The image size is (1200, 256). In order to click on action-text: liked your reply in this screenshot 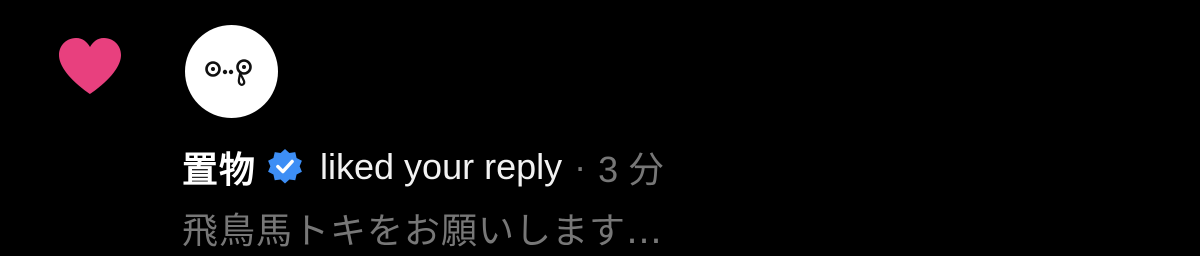, I will do `click(441, 166)`.